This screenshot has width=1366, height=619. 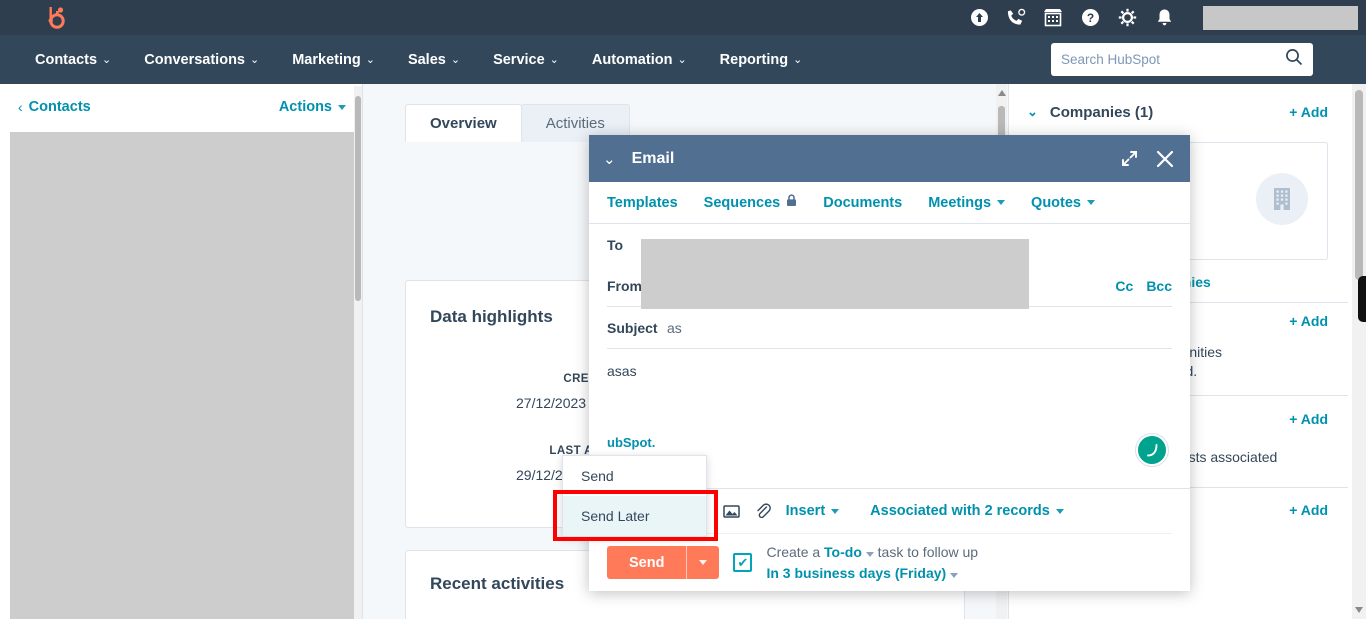 What do you see at coordinates (54, 107) in the screenshot?
I see `breadcrumb-contacts: ‹ Contacts` at bounding box center [54, 107].